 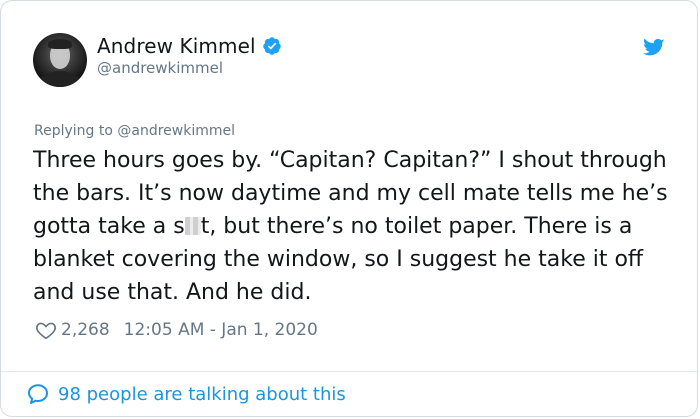 What do you see at coordinates (202, 394) in the screenshot?
I see `conversation-link-text: 98 people are talking about this` at bounding box center [202, 394].